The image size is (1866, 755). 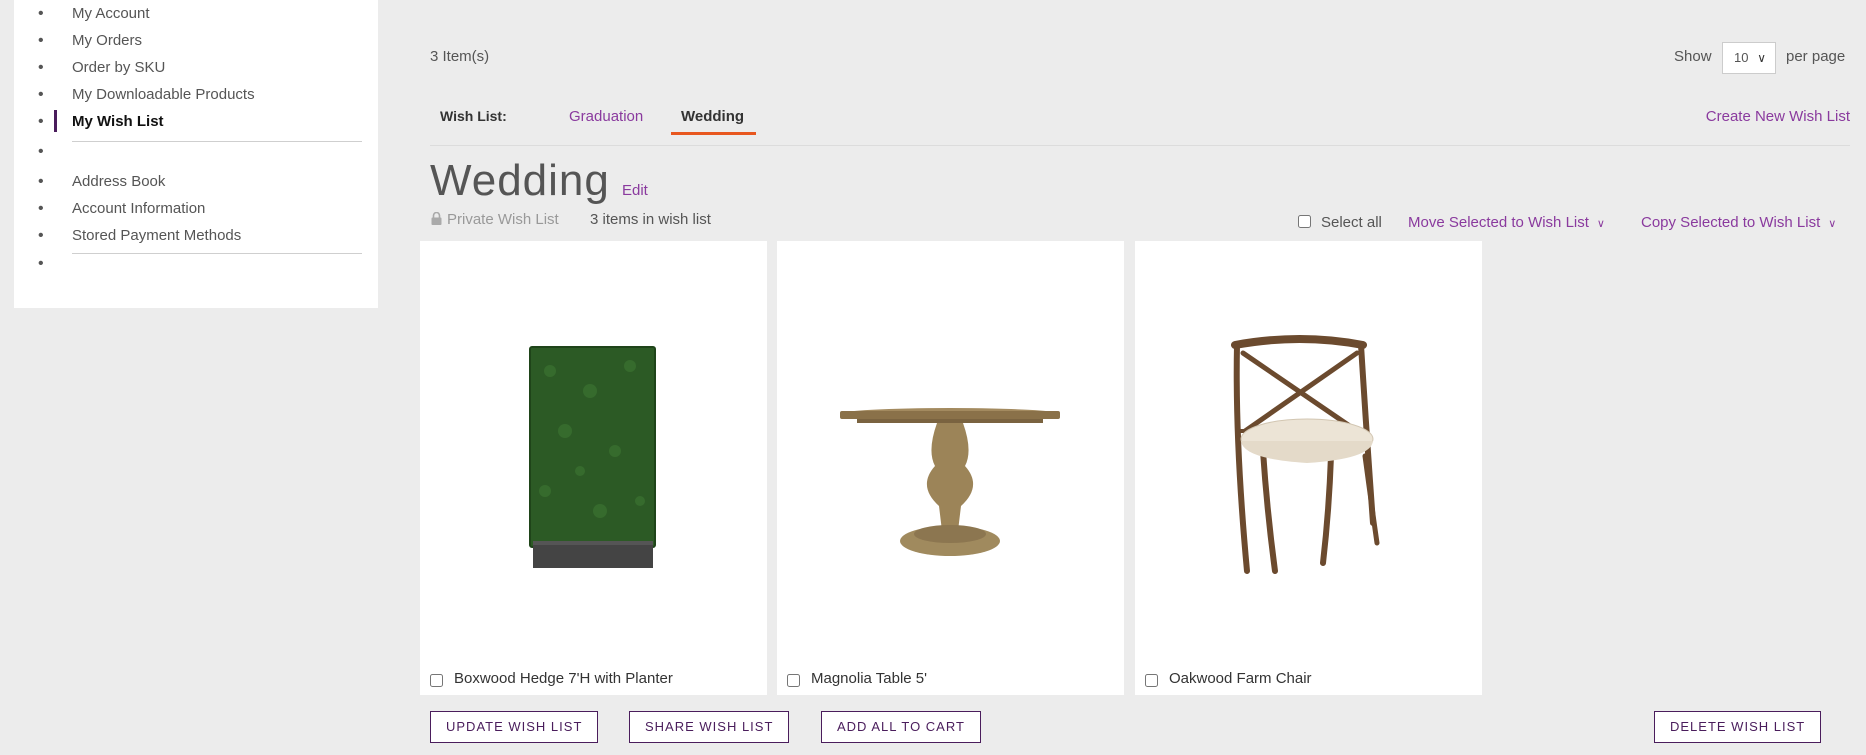 What do you see at coordinates (869, 678) in the screenshot?
I see `product-name: Magnolia Table 5'` at bounding box center [869, 678].